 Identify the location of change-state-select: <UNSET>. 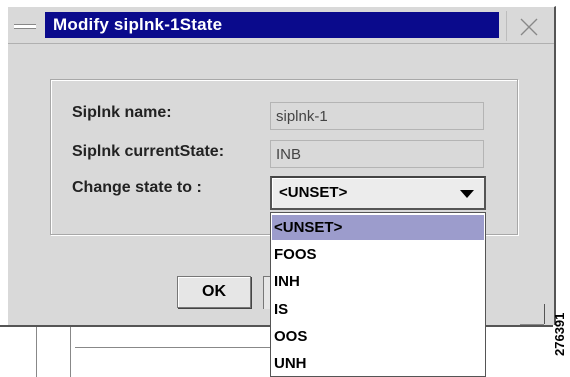
(378, 193).